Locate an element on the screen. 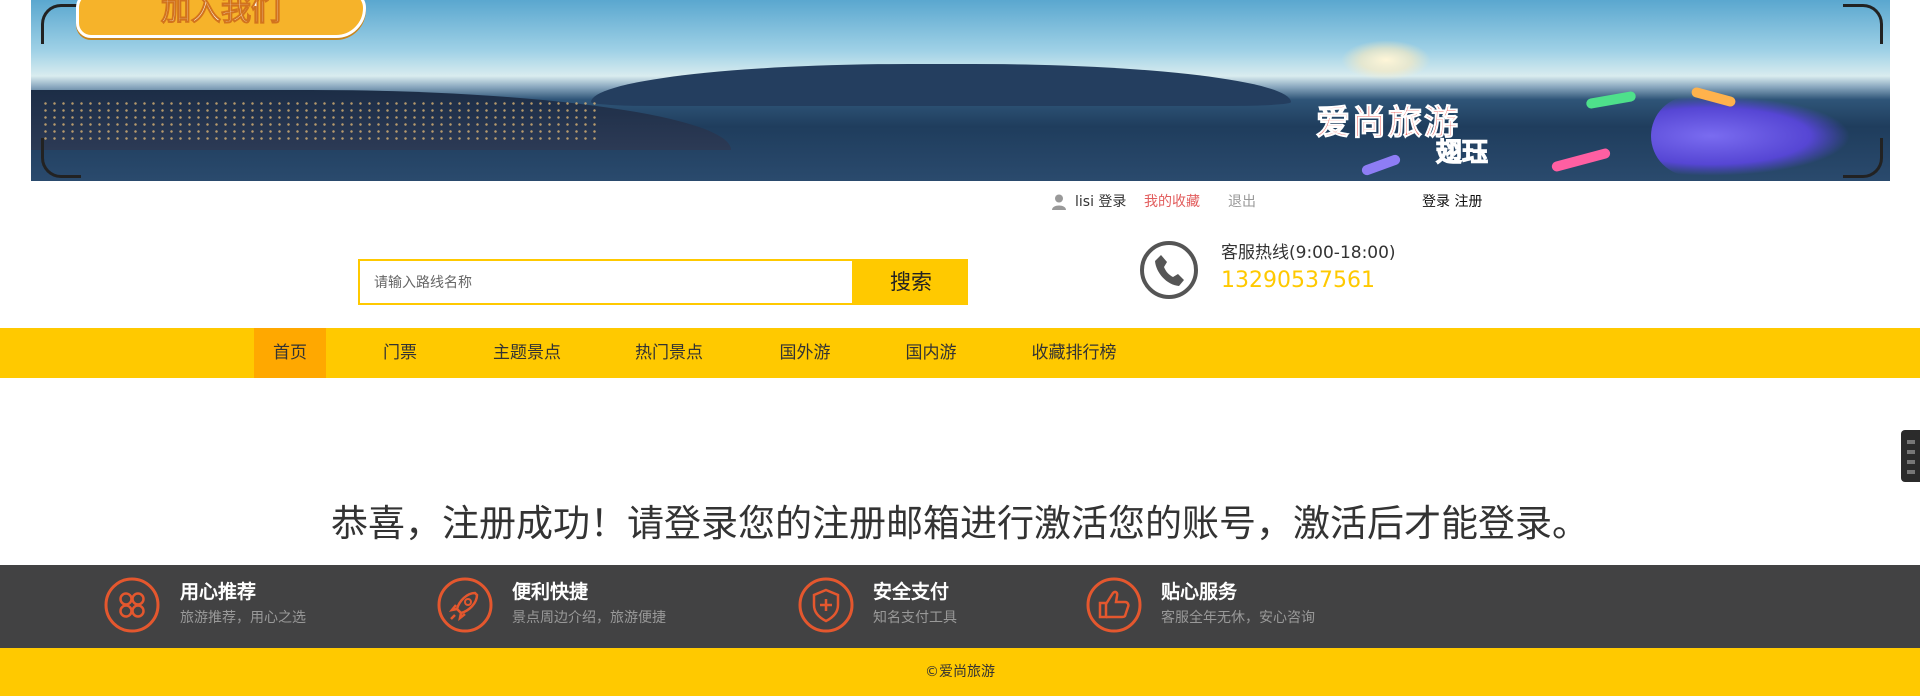 Image resolution: width=1920 pixels, height=696 pixels. user-icon is located at coordinates (1059, 202).